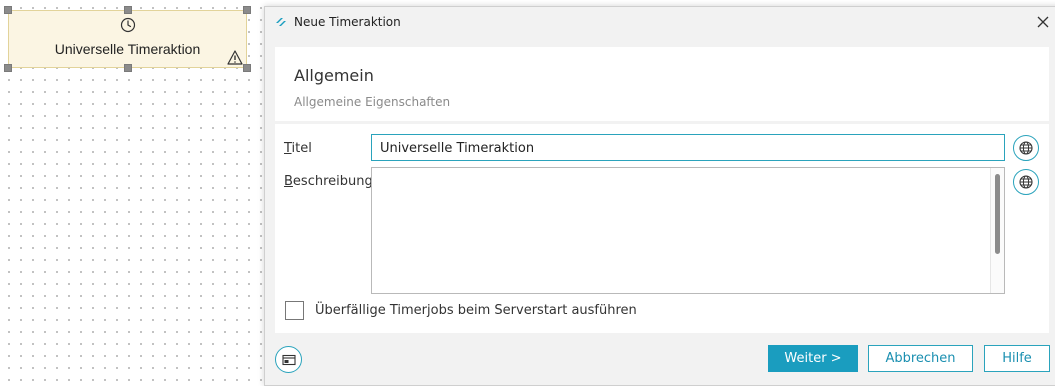 The height and width of the screenshot is (386, 1055). I want to click on dialog-header: Allgemein Allgemeine Eigenschaften, so click(662, 84).